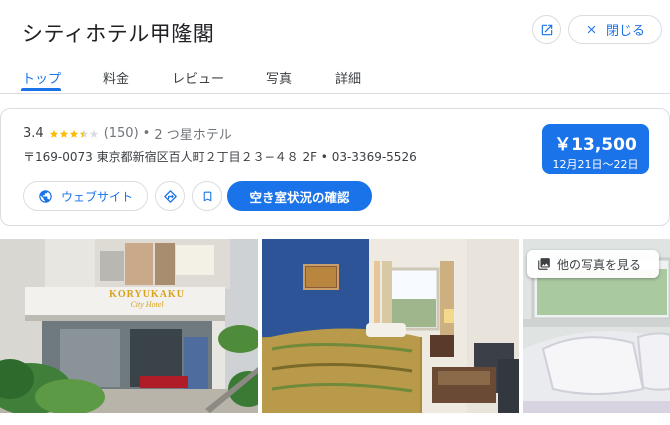 Image resolution: width=670 pixels, height=425 pixels. What do you see at coordinates (83, 133) in the screenshot?
I see `star-half-icon` at bounding box center [83, 133].